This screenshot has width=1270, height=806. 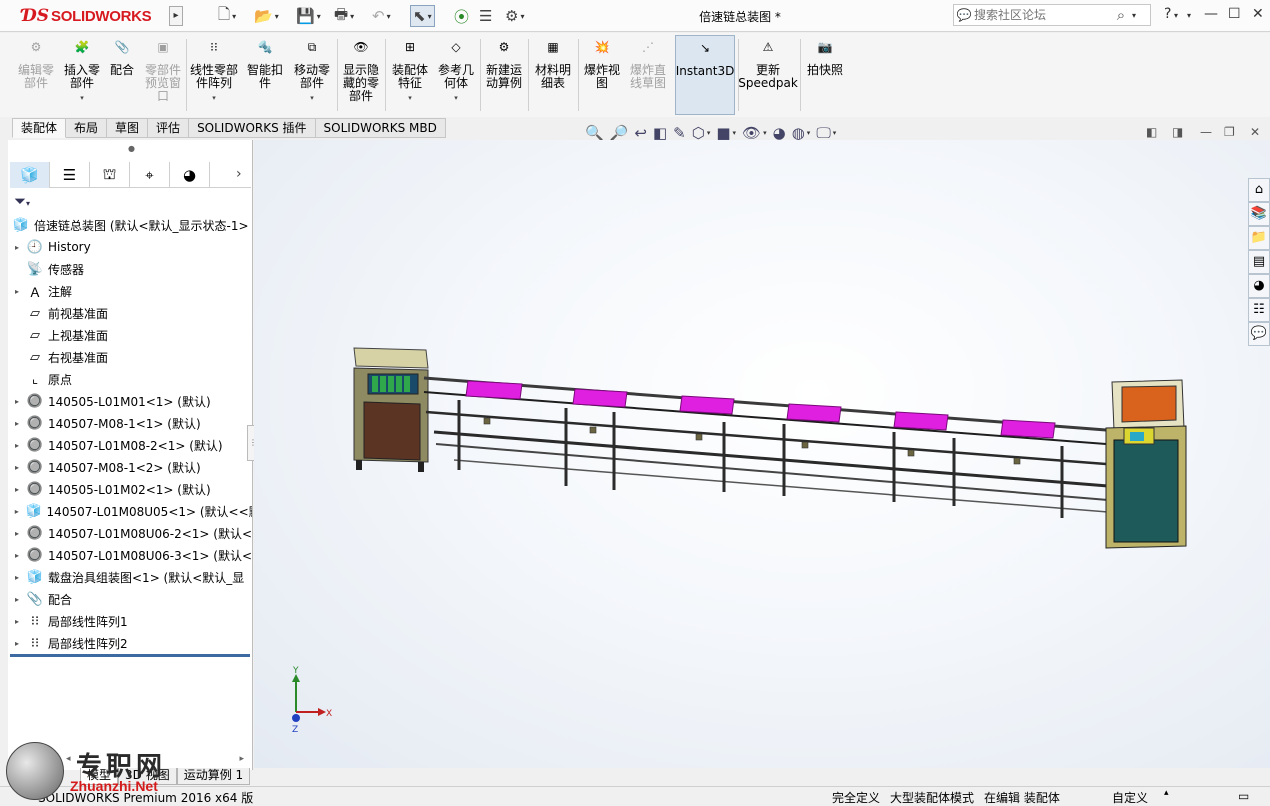 What do you see at coordinates (1189, 21) in the screenshot?
I see `help-dropdown-icon: ▾` at bounding box center [1189, 21].